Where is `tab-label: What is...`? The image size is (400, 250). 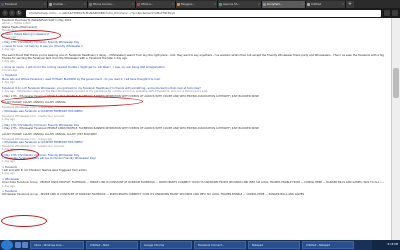
tab-label: What is... is located at coordinates (147, 4).